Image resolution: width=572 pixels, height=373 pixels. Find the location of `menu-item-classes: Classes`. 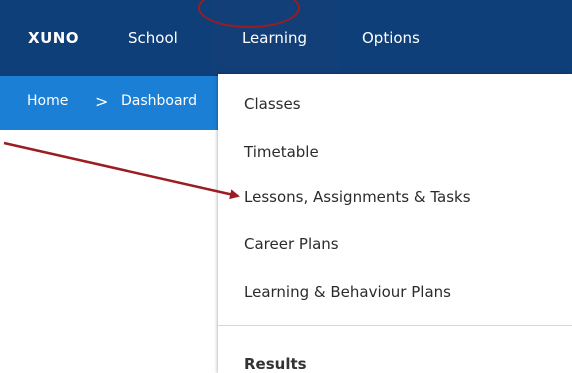

menu-item-classes: Classes is located at coordinates (272, 104).